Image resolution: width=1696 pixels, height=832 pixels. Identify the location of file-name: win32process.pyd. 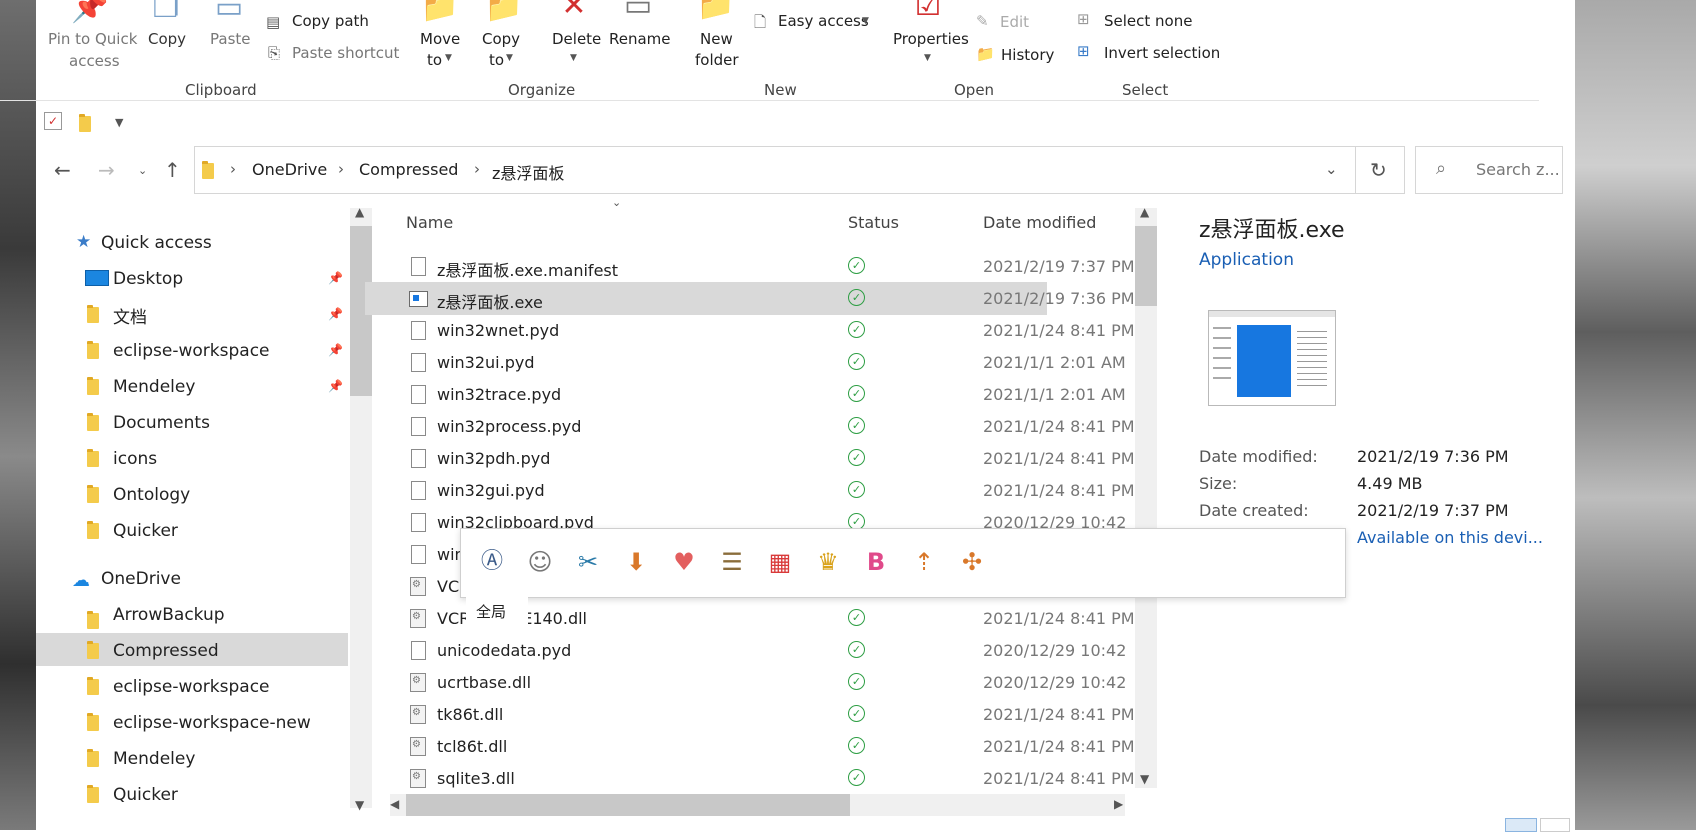
(509, 426).